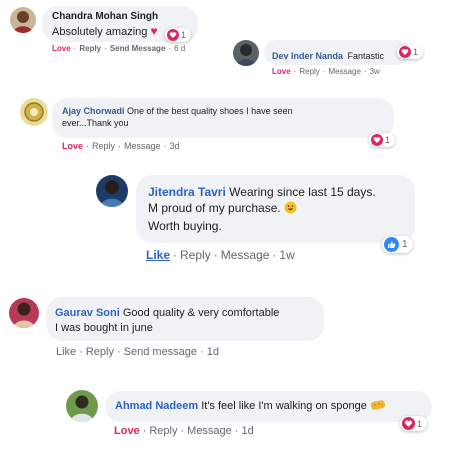  Describe the element at coordinates (246, 53) in the screenshot. I see `avatar-dev` at that location.